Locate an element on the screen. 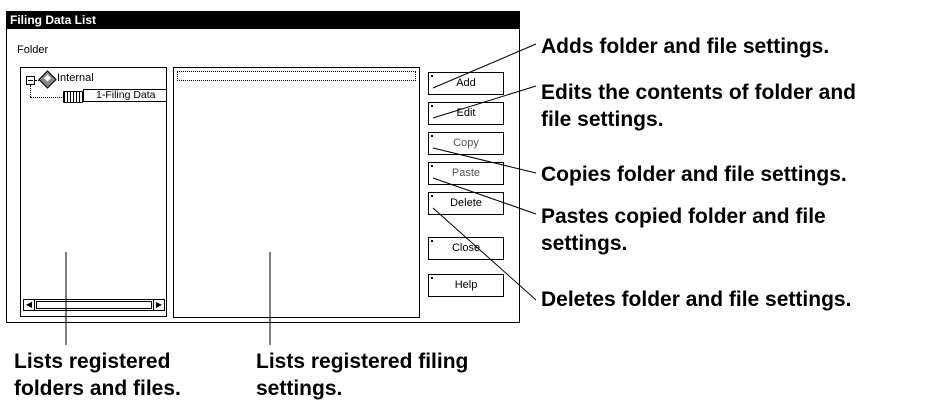 This screenshot has width=952, height=407. collapse-icon is located at coordinates (30, 80).